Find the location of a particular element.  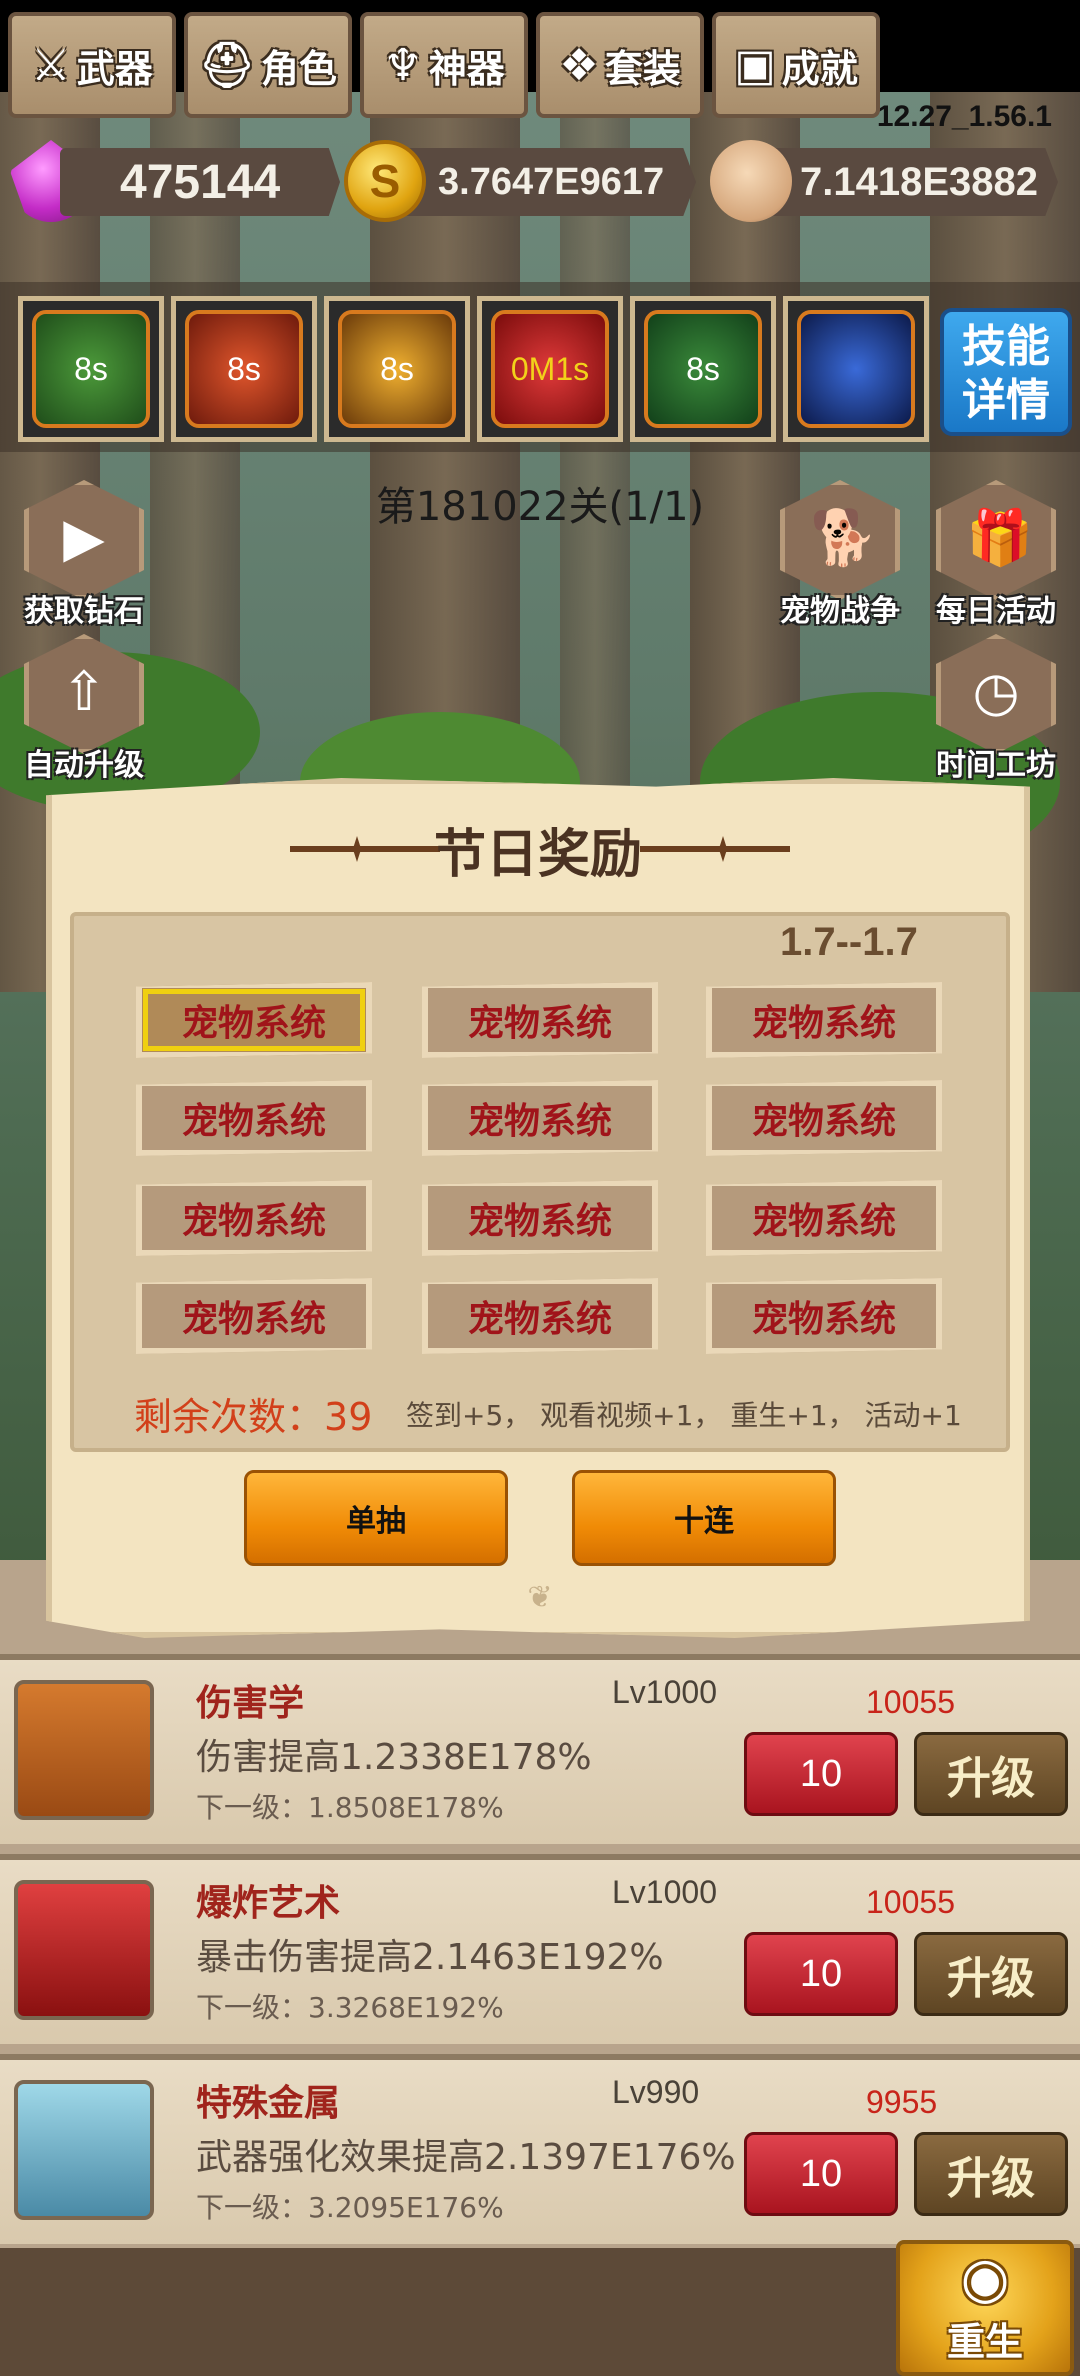

remaining-label: 剩余次数： is located at coordinates (229, 1417).